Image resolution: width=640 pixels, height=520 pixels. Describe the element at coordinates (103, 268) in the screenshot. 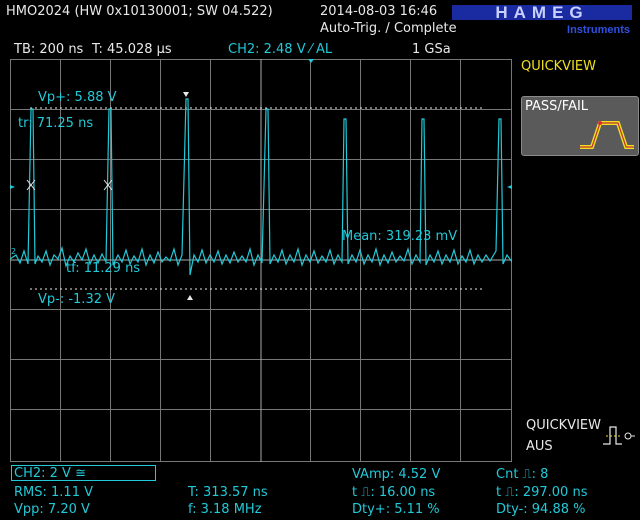

I see `tf-label: tf: 11.29 ns` at that location.